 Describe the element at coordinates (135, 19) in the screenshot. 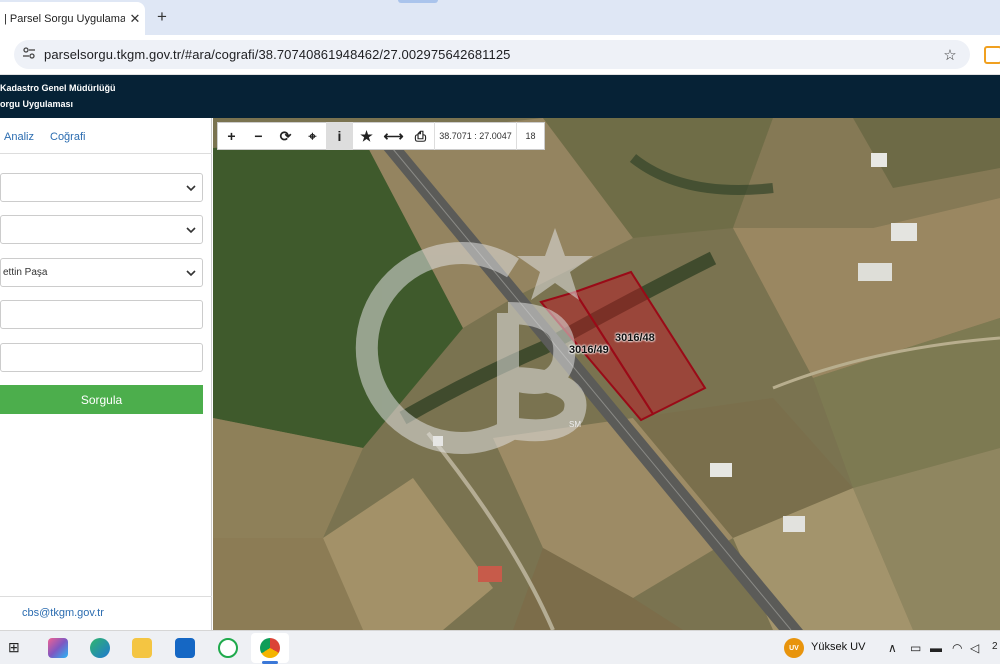

I see `tab-close-icon: ✕` at that location.